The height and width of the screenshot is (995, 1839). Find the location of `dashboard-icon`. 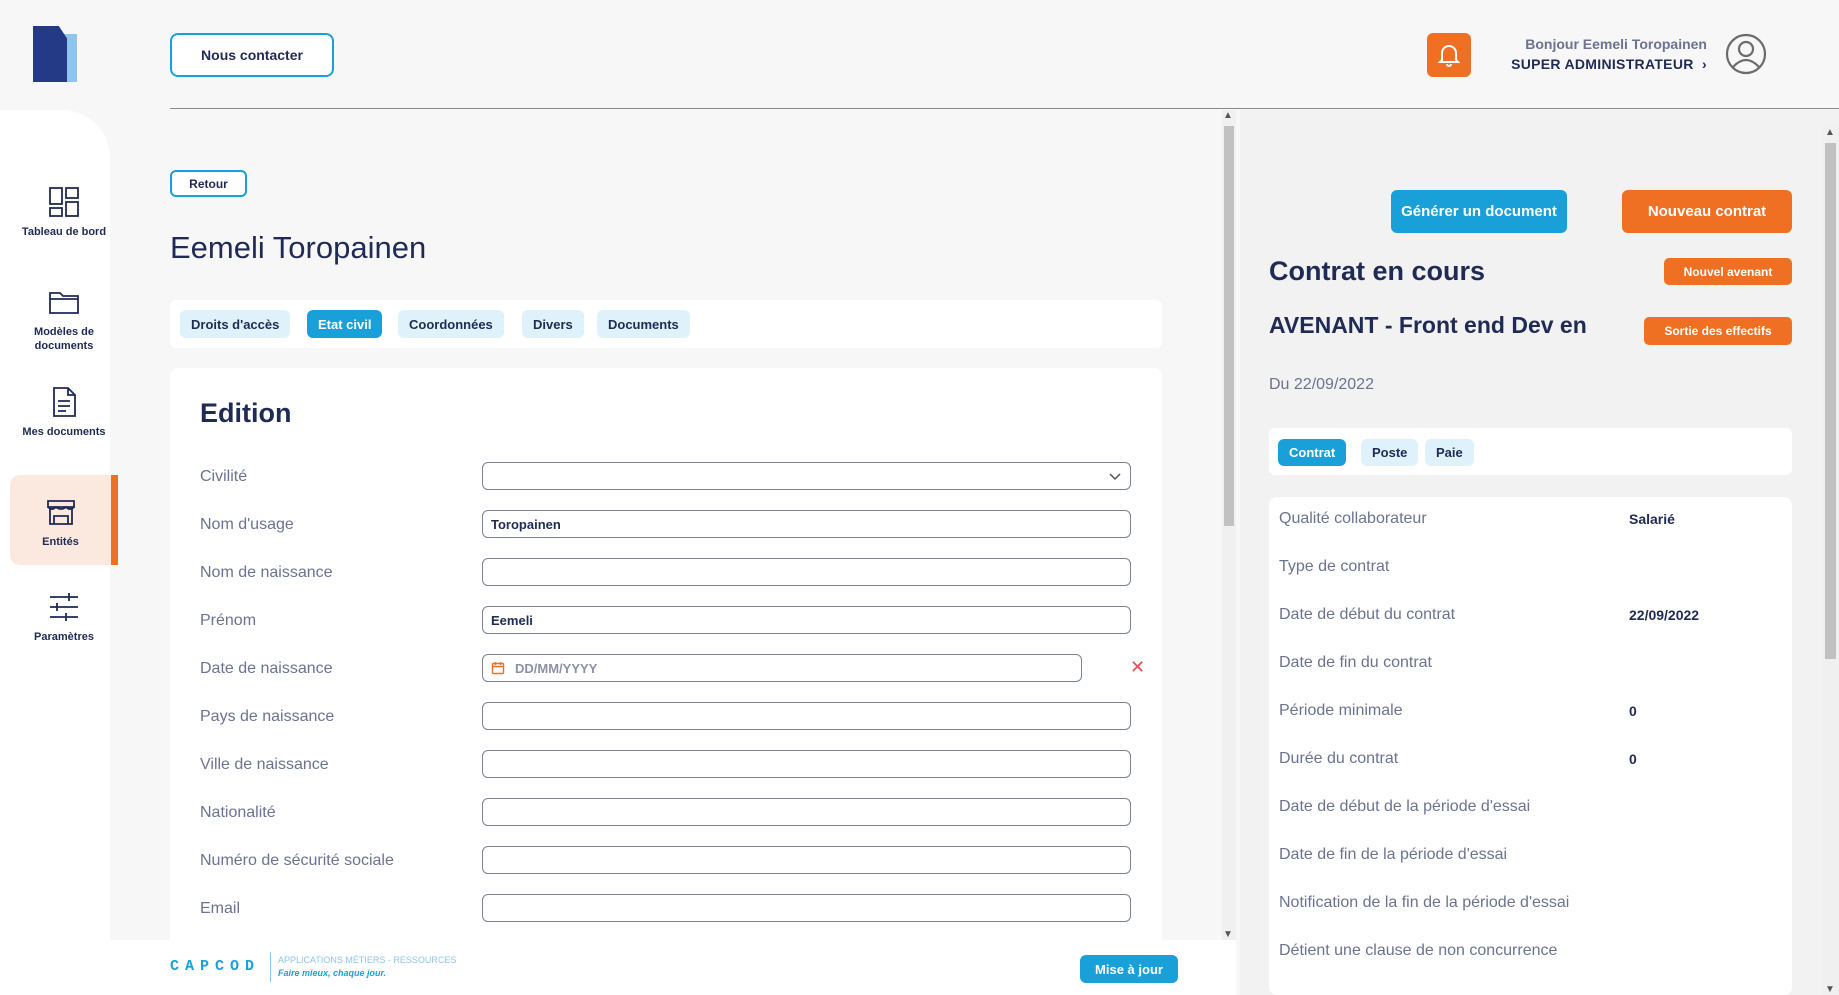

dashboard-icon is located at coordinates (64, 202).